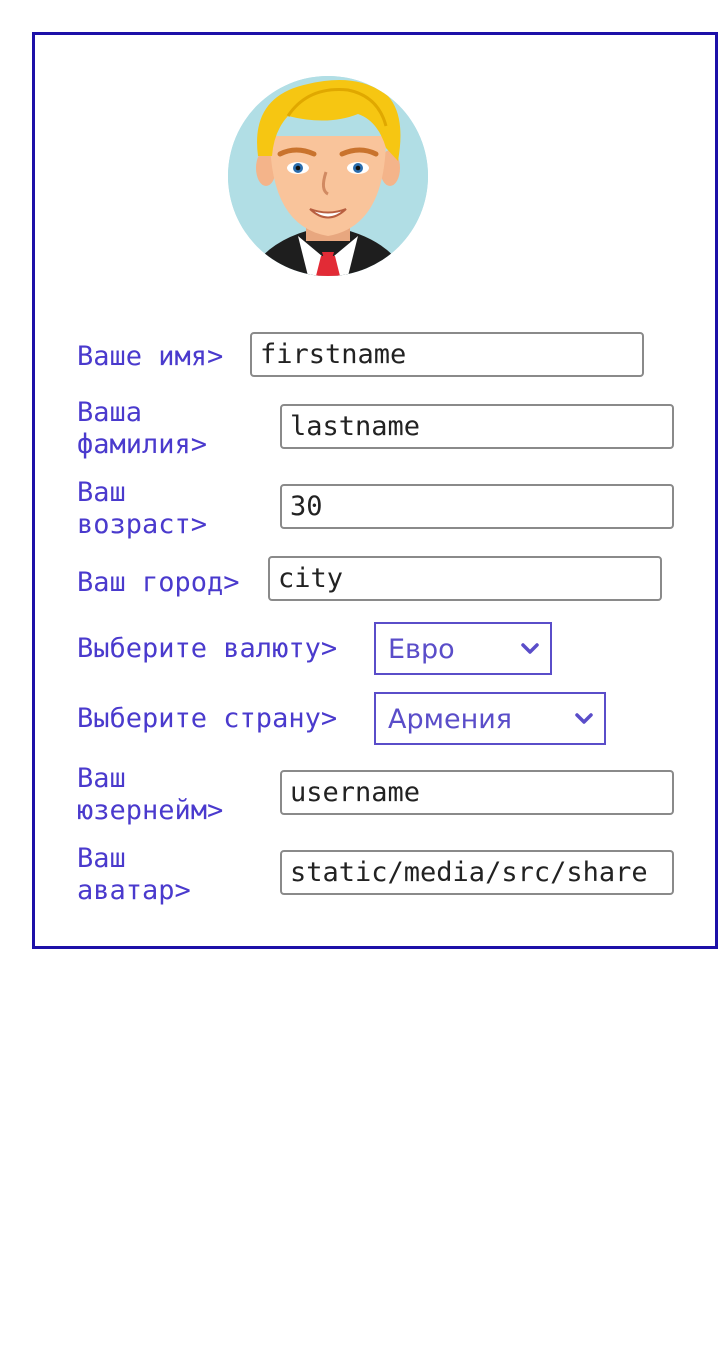 Image resolution: width=718 pixels, height=1366 pixels. I want to click on age-label-line2: возраст>, so click(142, 524).